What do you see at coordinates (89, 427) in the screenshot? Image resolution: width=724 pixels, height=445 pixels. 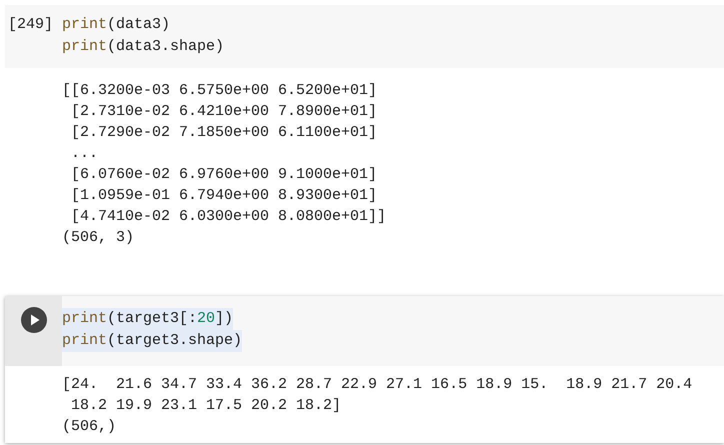 I see `output-line: (506,)` at bounding box center [89, 427].